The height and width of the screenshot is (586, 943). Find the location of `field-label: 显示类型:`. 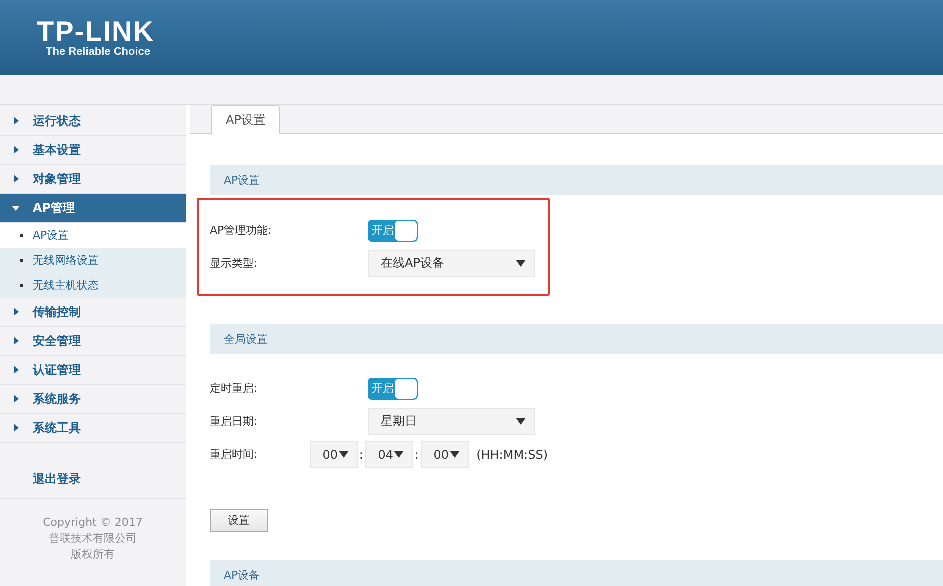

field-label: 显示类型: is located at coordinates (234, 263).